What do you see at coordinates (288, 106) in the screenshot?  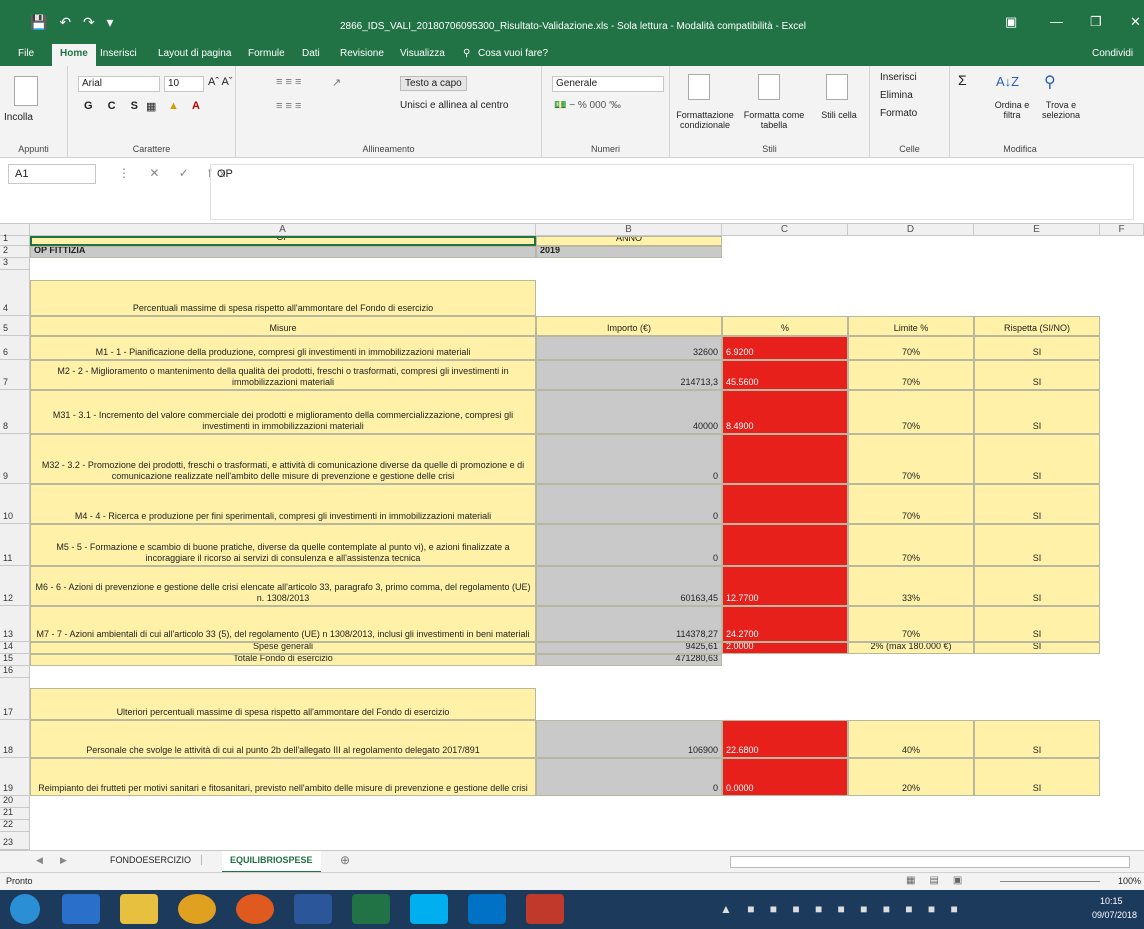 I see `align-left-icon: ≡ ≡ ≡` at bounding box center [288, 106].